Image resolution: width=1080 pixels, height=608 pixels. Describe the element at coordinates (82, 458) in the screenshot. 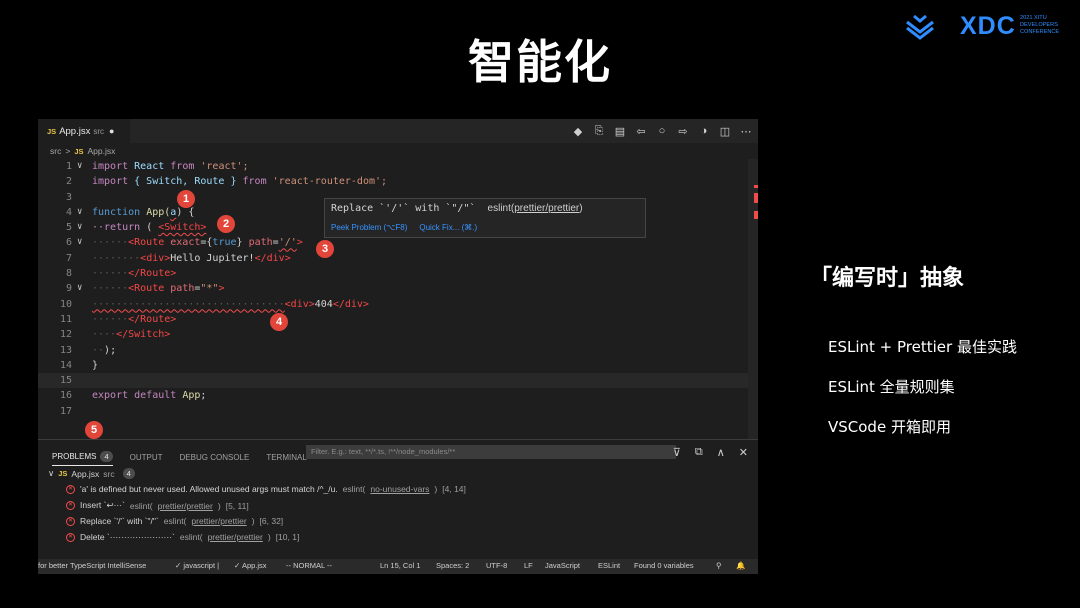

I see `tab-problems: PROBLEMS 4` at that location.